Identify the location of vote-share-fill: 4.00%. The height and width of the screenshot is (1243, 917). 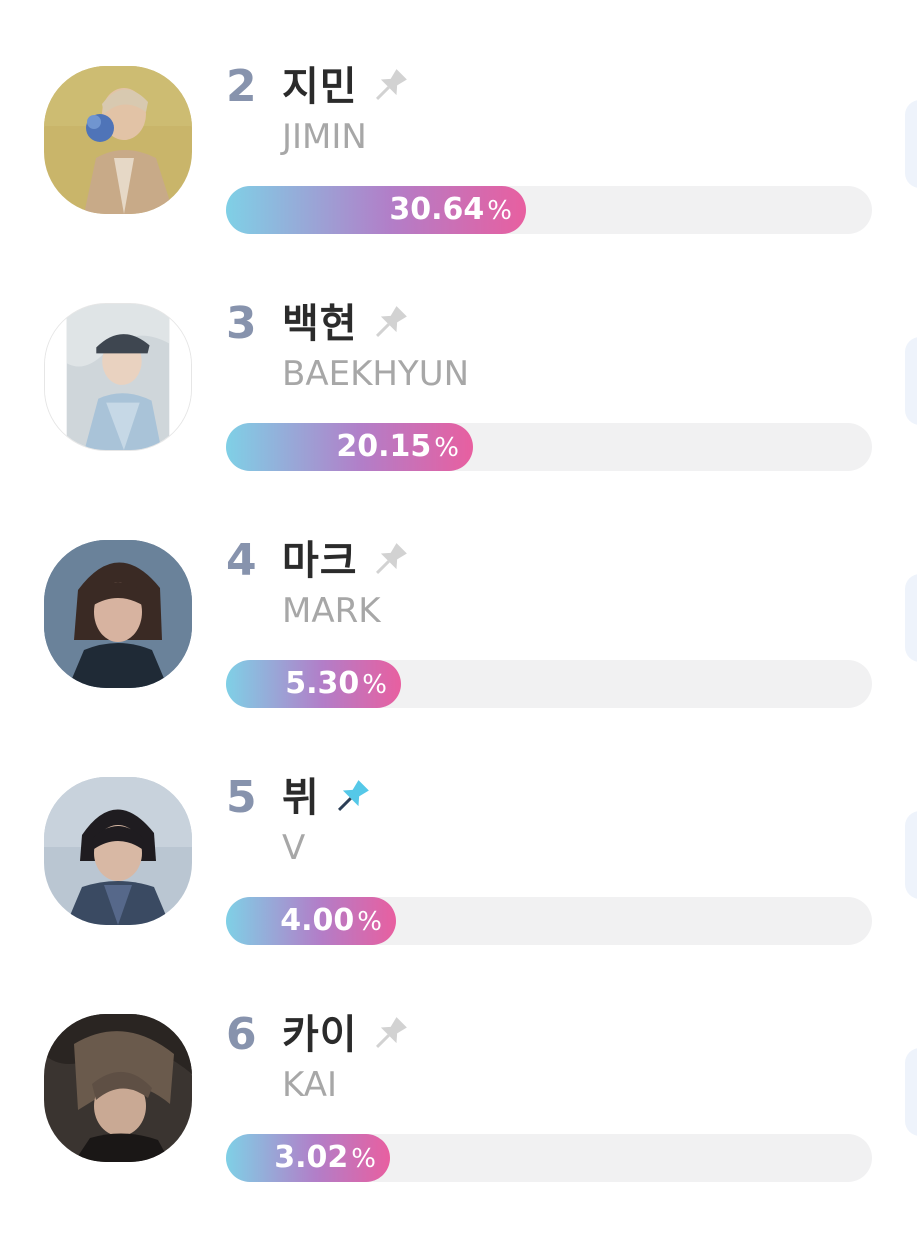
(311, 921).